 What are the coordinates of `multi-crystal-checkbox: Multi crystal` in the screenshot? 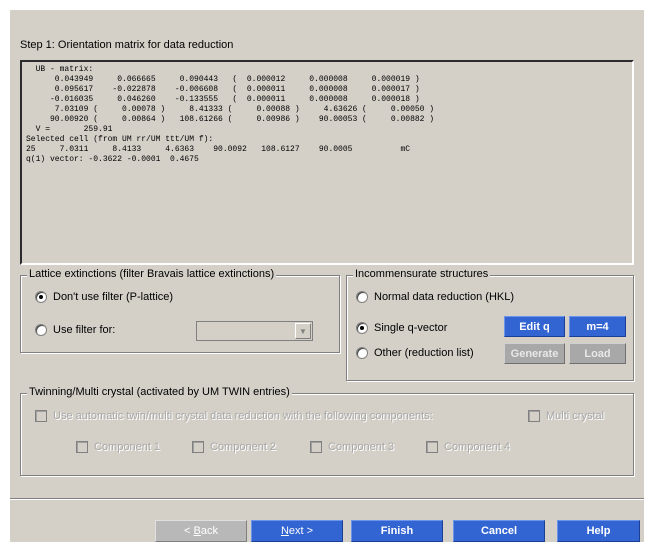 It's located at (566, 416).